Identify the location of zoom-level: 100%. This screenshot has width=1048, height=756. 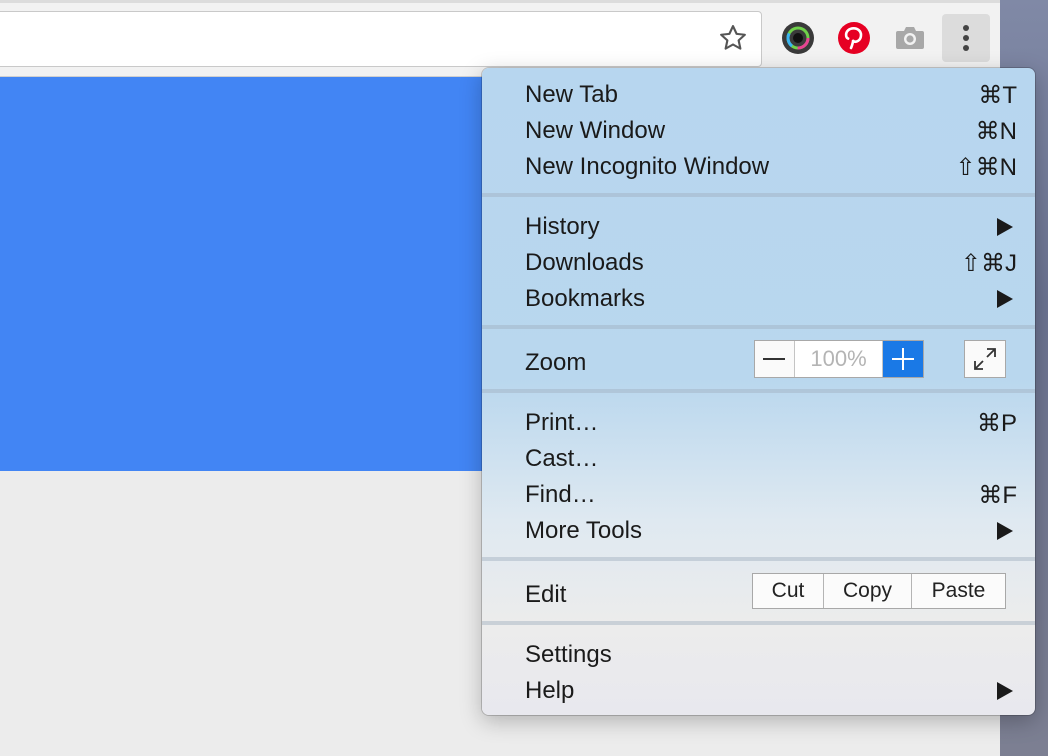
(839, 359).